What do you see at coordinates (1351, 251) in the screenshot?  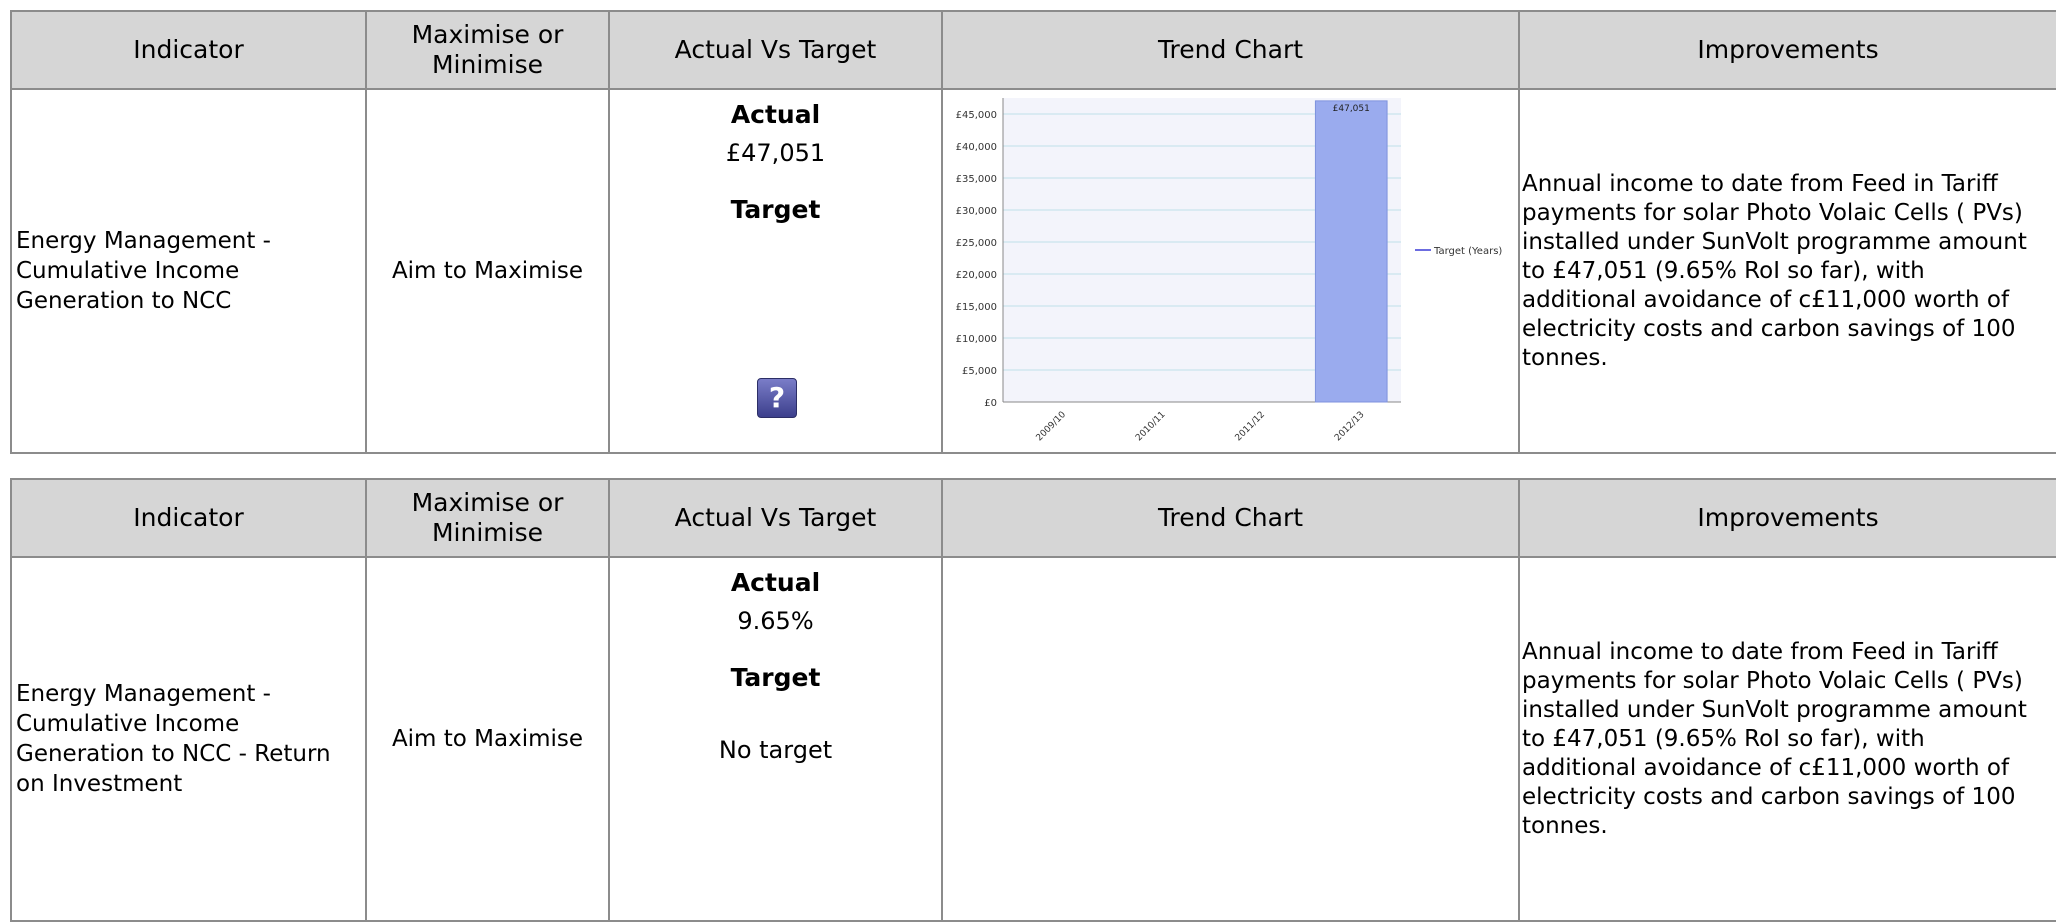 I see `bar` at bounding box center [1351, 251].